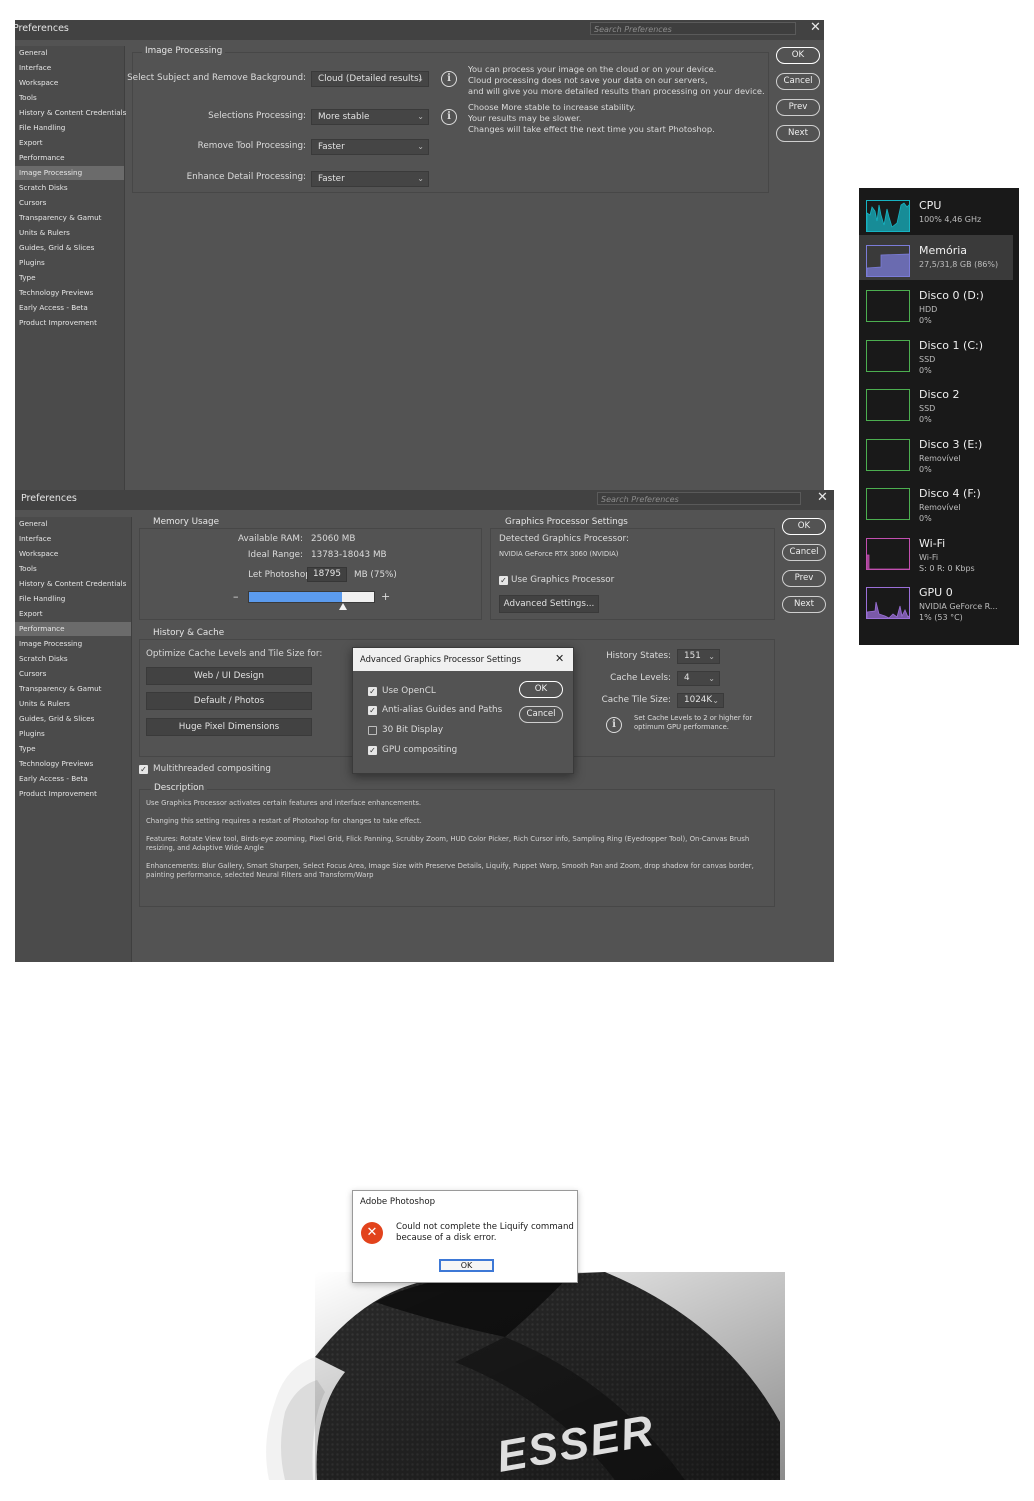 Image resolution: width=1034 pixels, height=1501 pixels. What do you see at coordinates (936, 302) in the screenshot?
I see `task-manager-item-disco-0-d: Disco 0 (D:) HDD 0%` at bounding box center [936, 302].